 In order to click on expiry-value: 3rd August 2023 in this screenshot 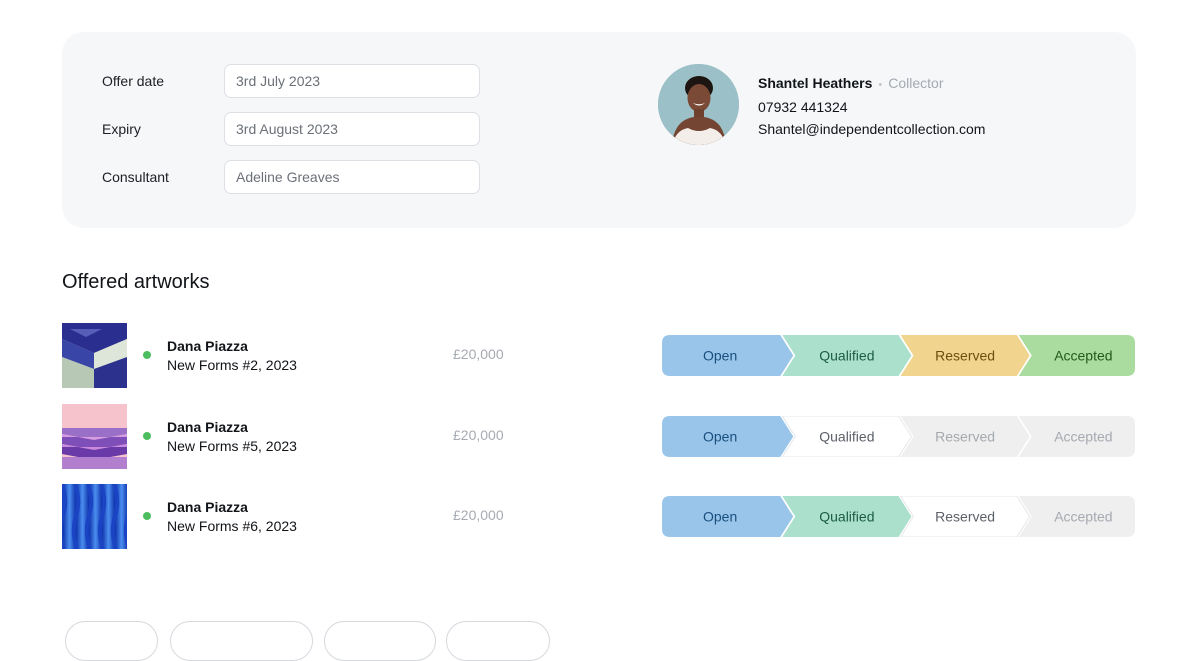, I will do `click(287, 129)`.